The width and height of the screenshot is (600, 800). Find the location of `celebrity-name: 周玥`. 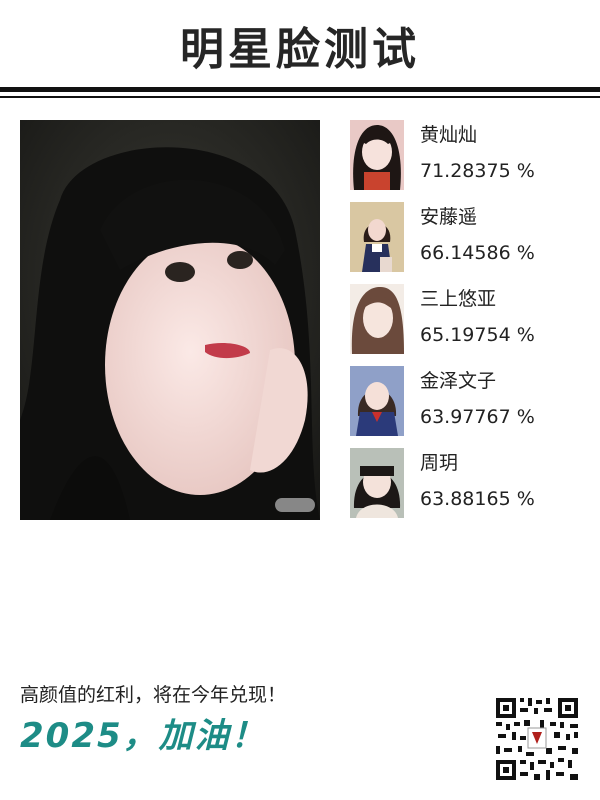

celebrity-name: 周玥 is located at coordinates (439, 463).